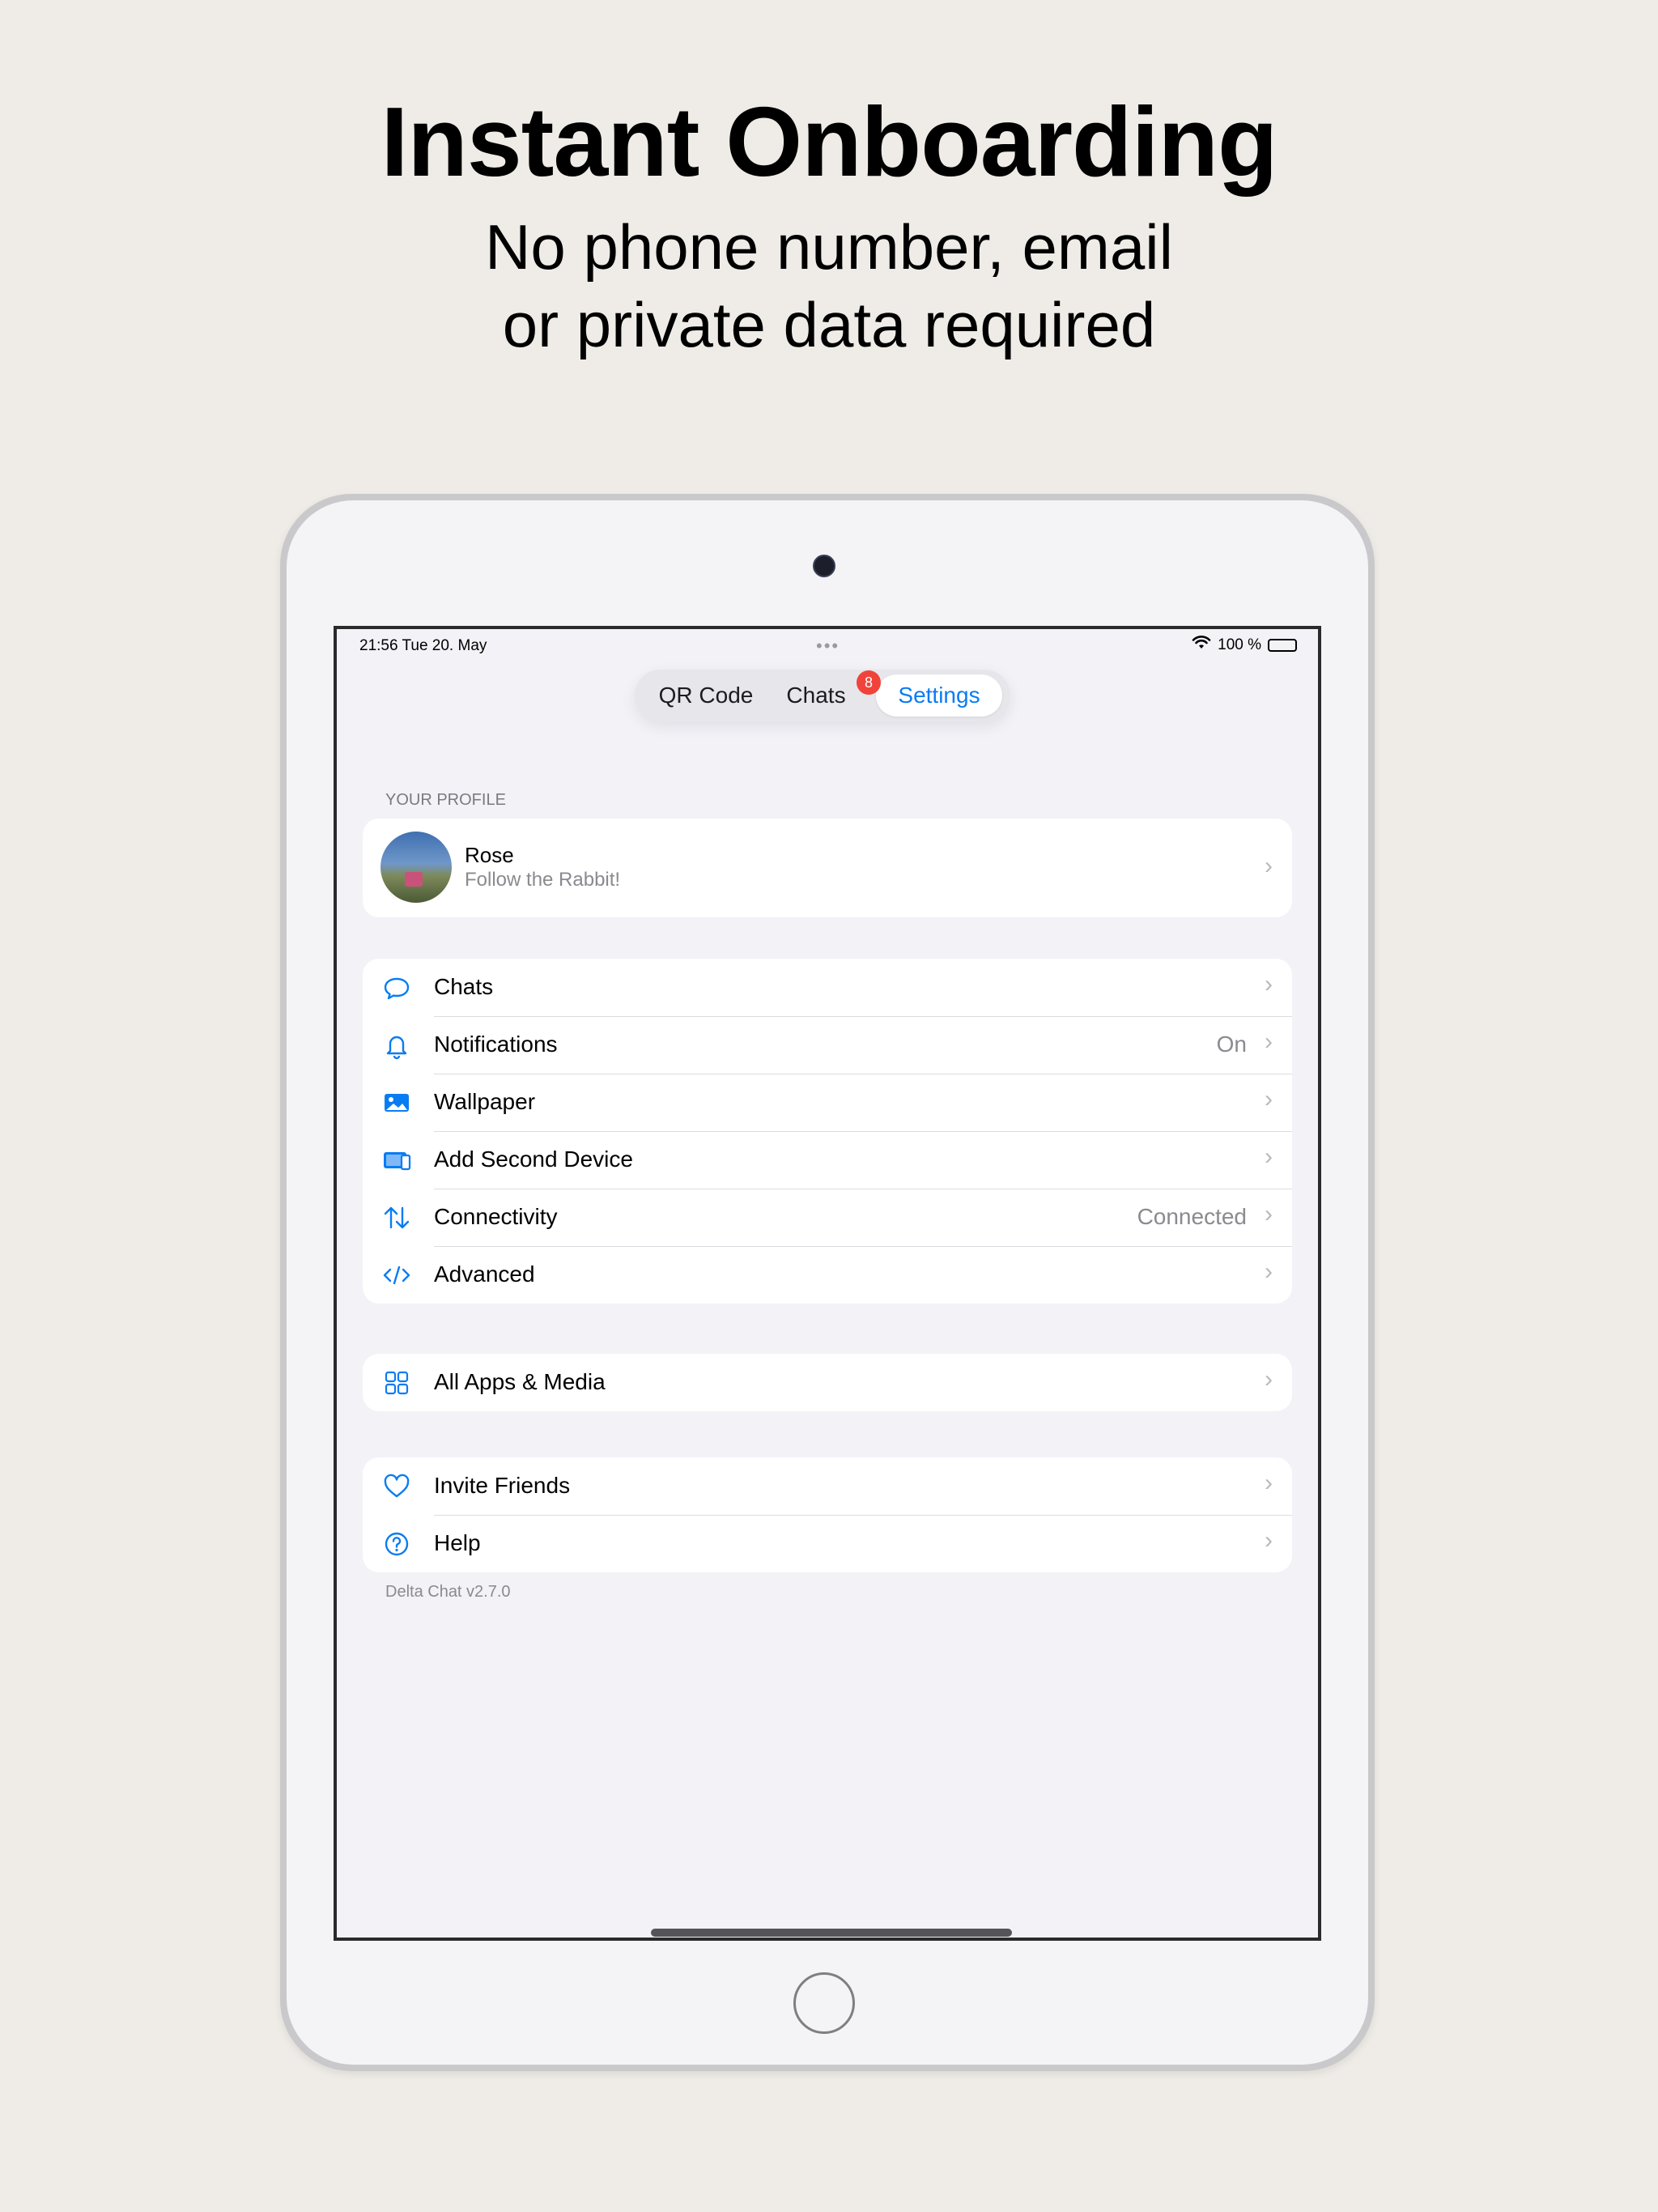  I want to click on settings-row-add-second-device: Add Second Device ›, so click(827, 1160).